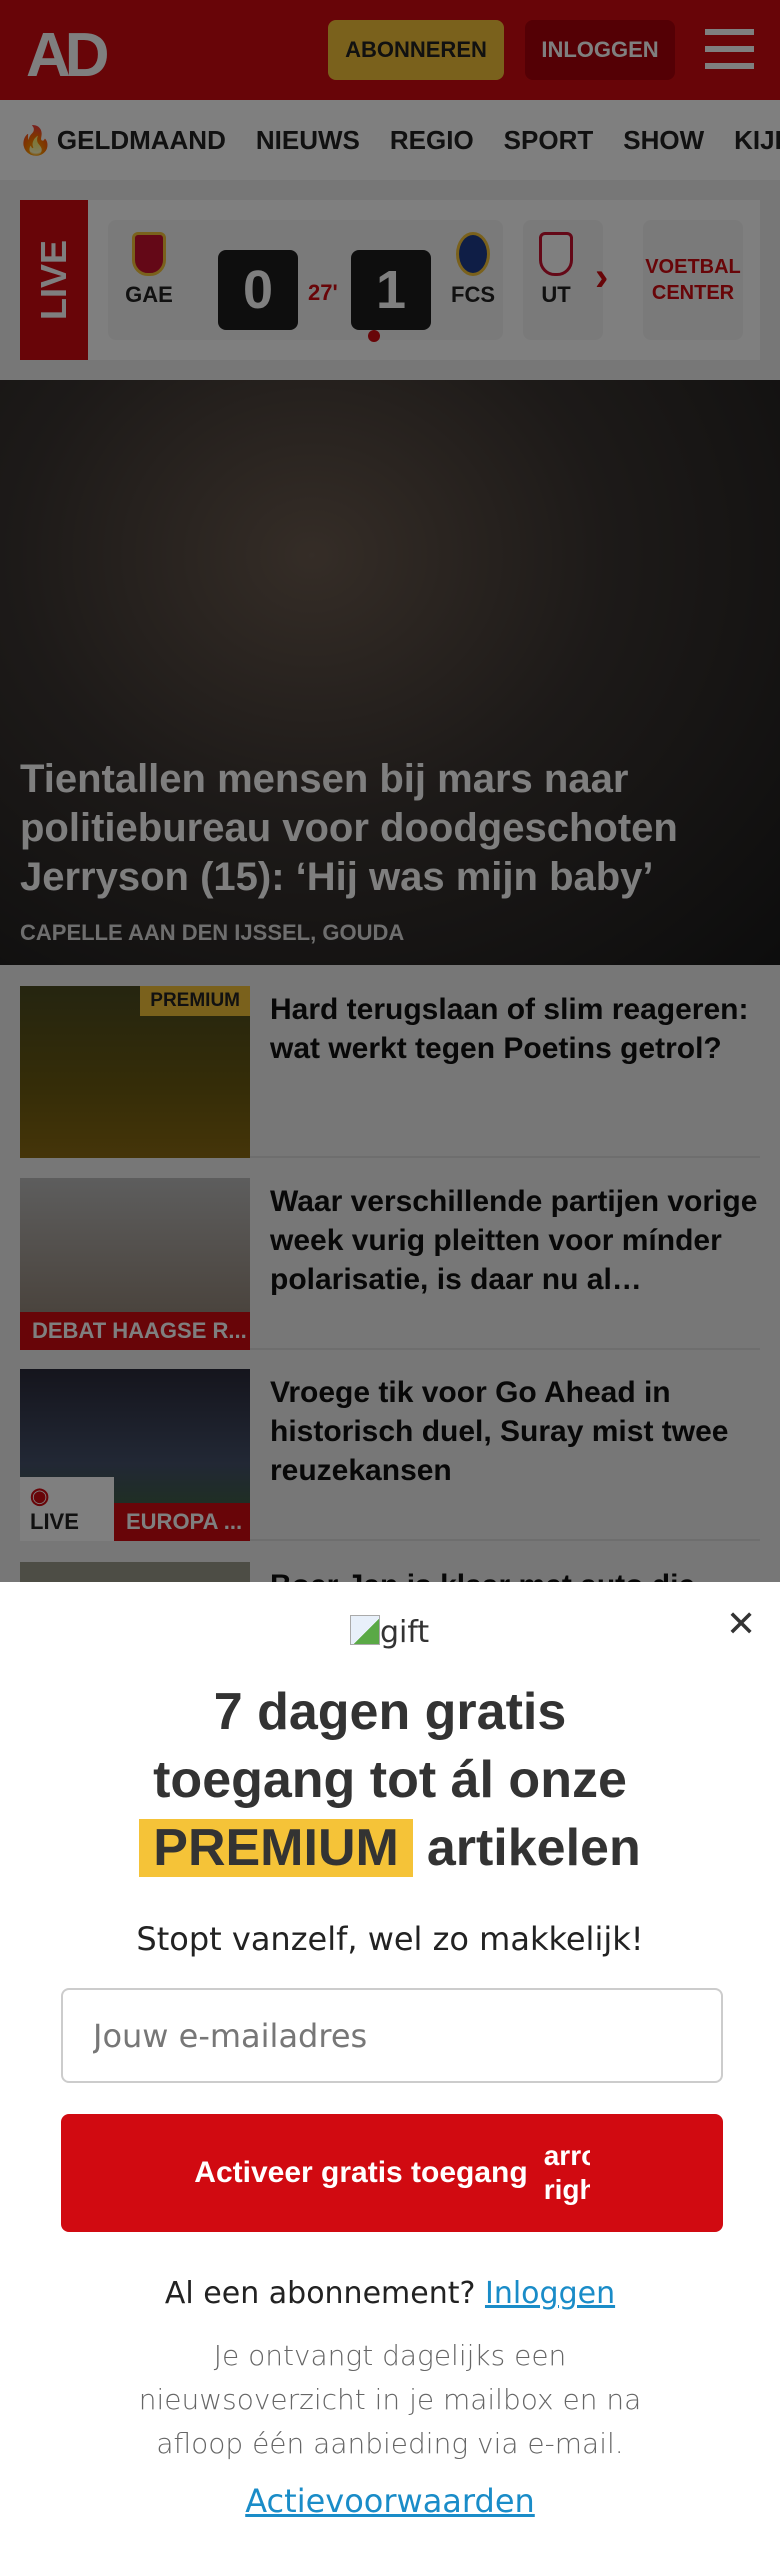  I want to click on arrow-right-icon: arrow right, so click(566, 2172).